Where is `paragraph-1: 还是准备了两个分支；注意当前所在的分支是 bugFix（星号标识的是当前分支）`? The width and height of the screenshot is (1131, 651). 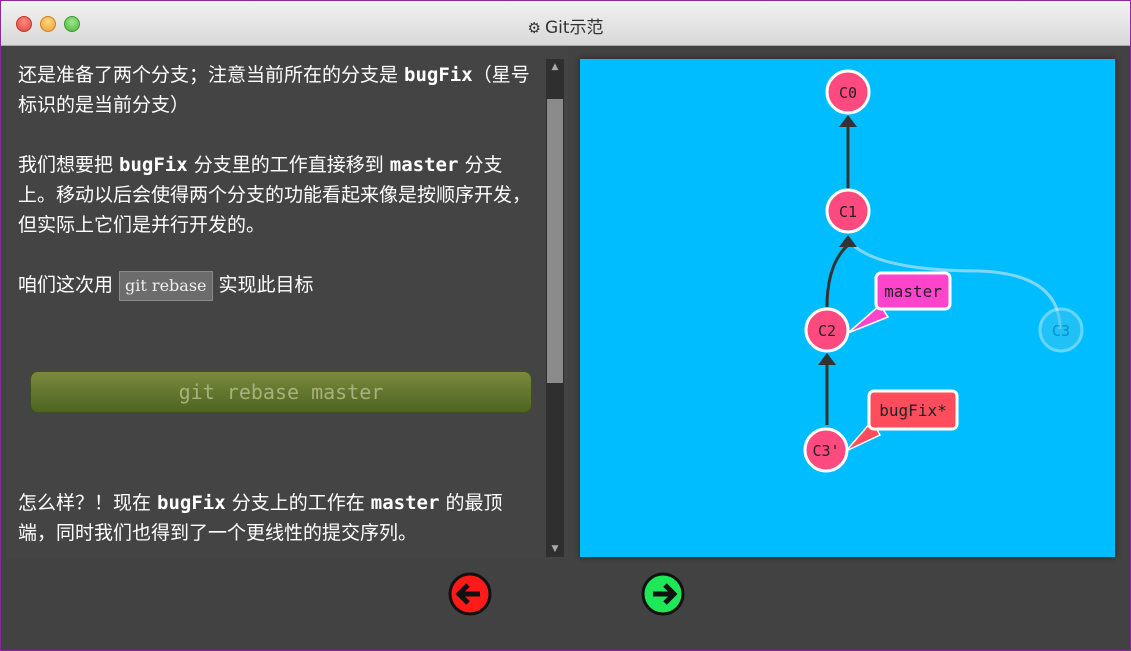
paragraph-1: 还是准备了两个分支；注意当前所在的分支是 bugFix（星号标识的是当前分支） is located at coordinates (274, 90).